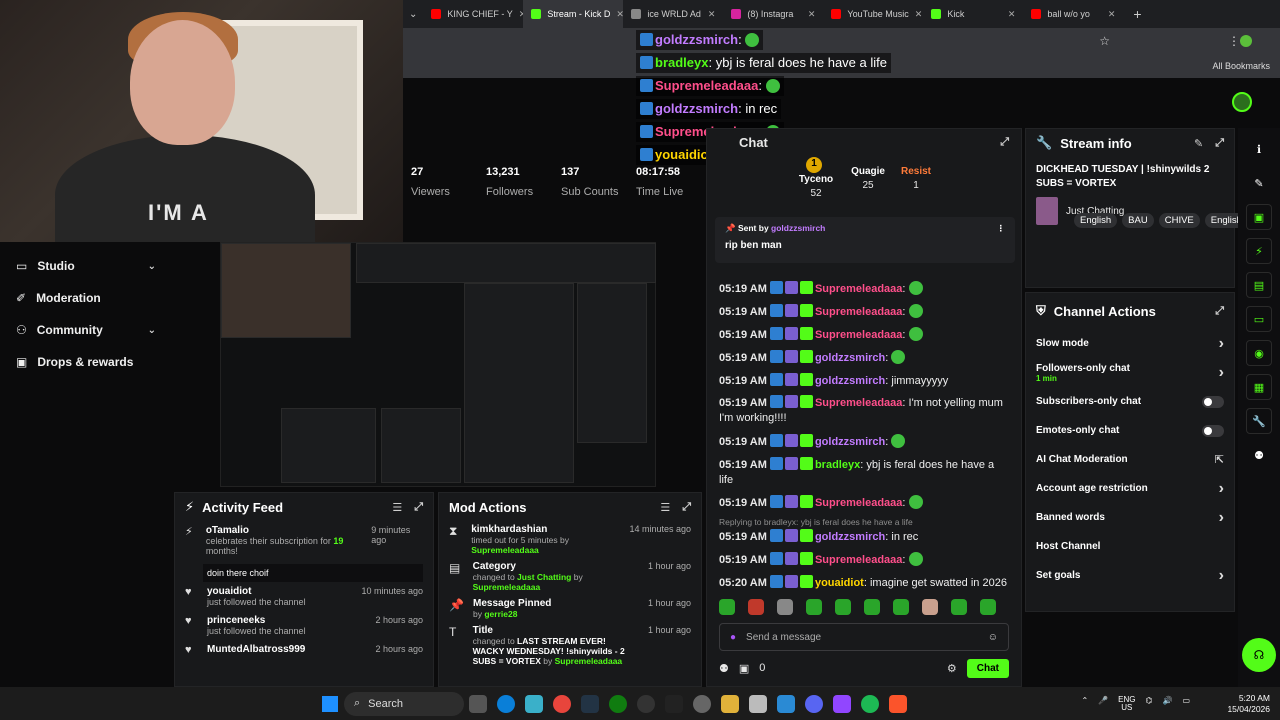 This screenshot has width=1280, height=720. Describe the element at coordinates (1104, 41) in the screenshot. I see `star-icon: ☆` at that location.